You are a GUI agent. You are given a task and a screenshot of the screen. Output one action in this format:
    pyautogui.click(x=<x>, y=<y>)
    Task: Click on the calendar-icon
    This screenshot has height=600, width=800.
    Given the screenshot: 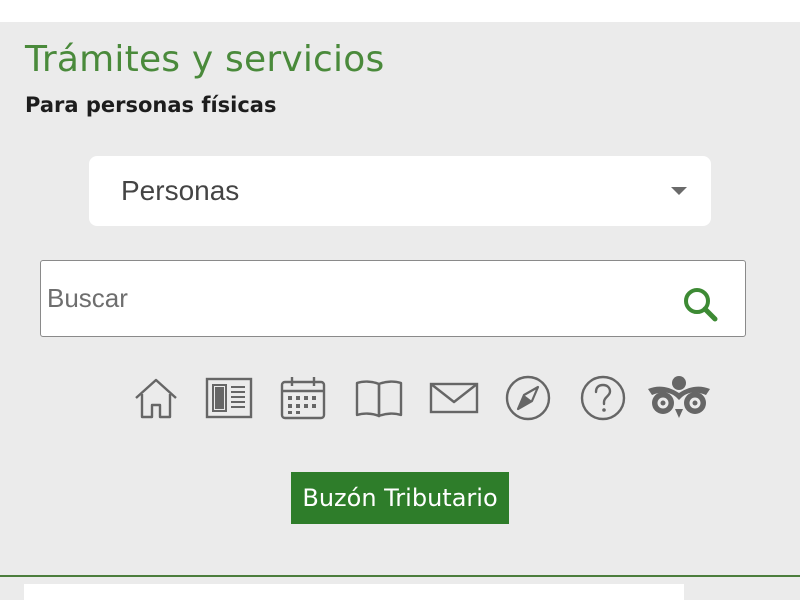 What is the action you would take?
    pyautogui.click(x=303, y=398)
    